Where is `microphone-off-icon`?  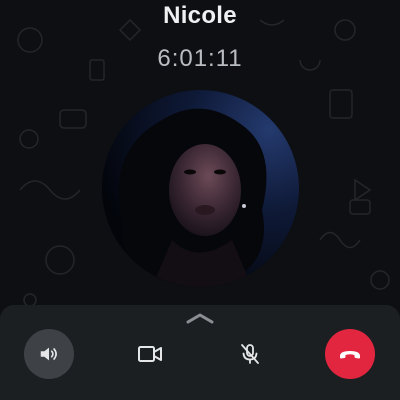 microphone-off-icon is located at coordinates (250, 354).